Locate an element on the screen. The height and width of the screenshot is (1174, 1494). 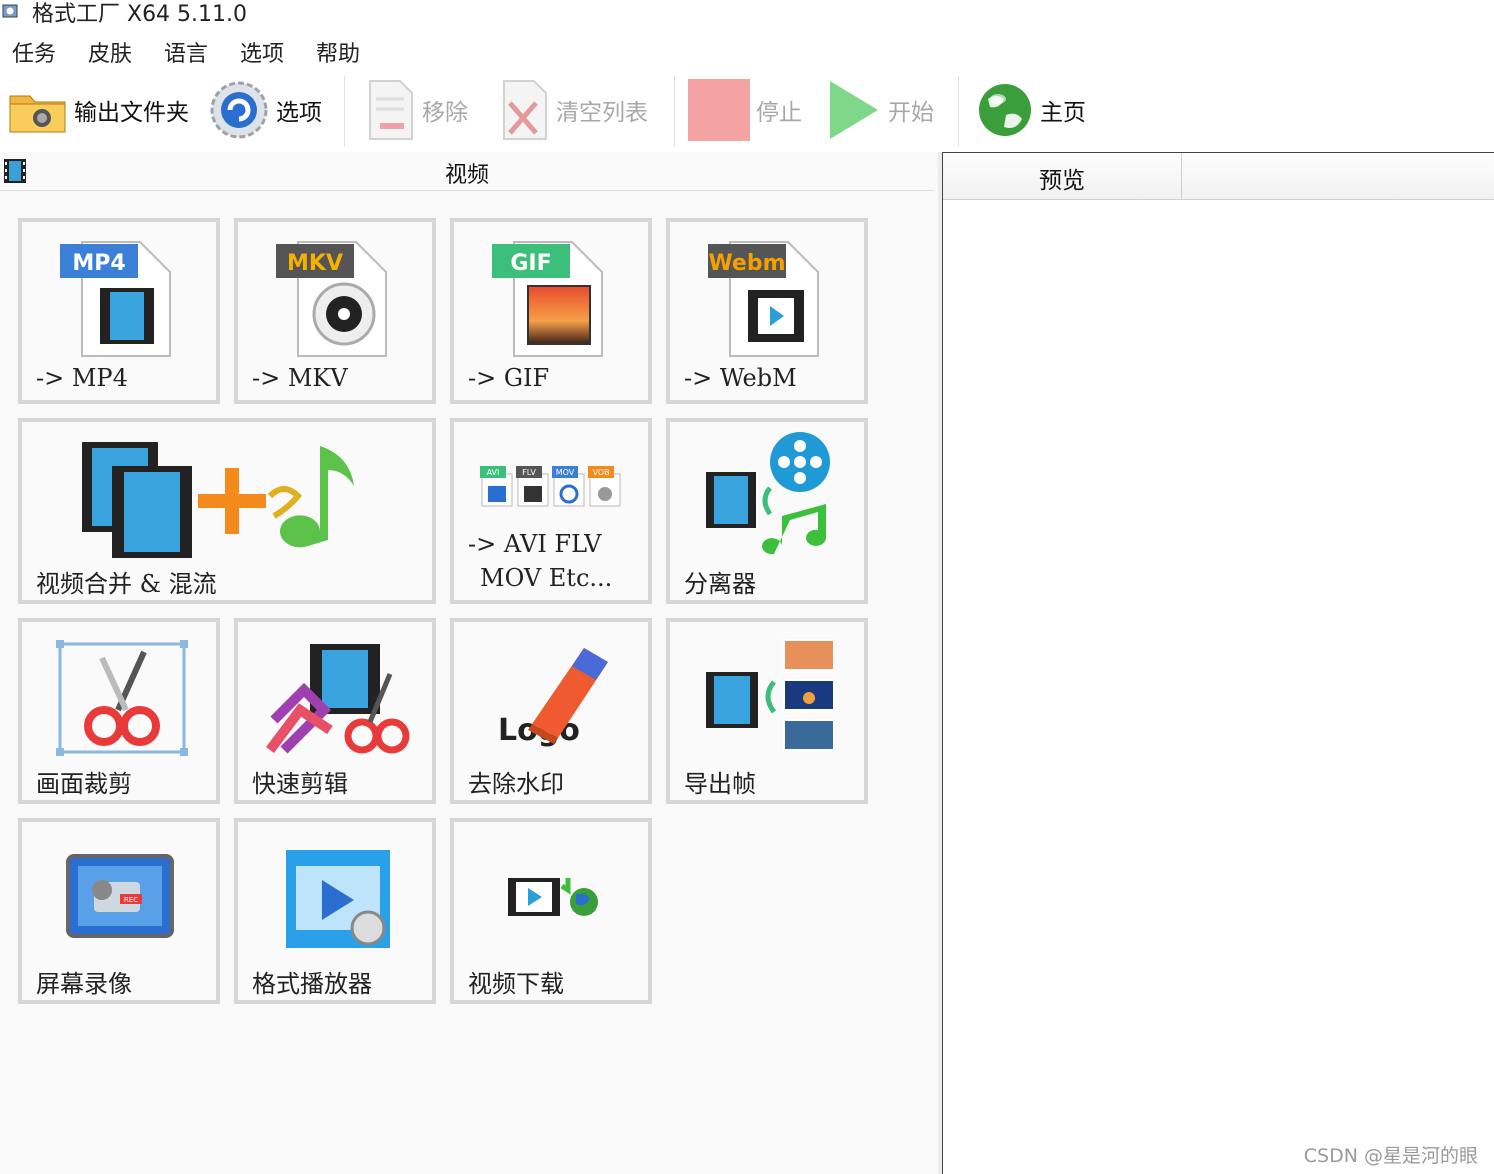
splitter-icon is located at coordinates (768, 493).